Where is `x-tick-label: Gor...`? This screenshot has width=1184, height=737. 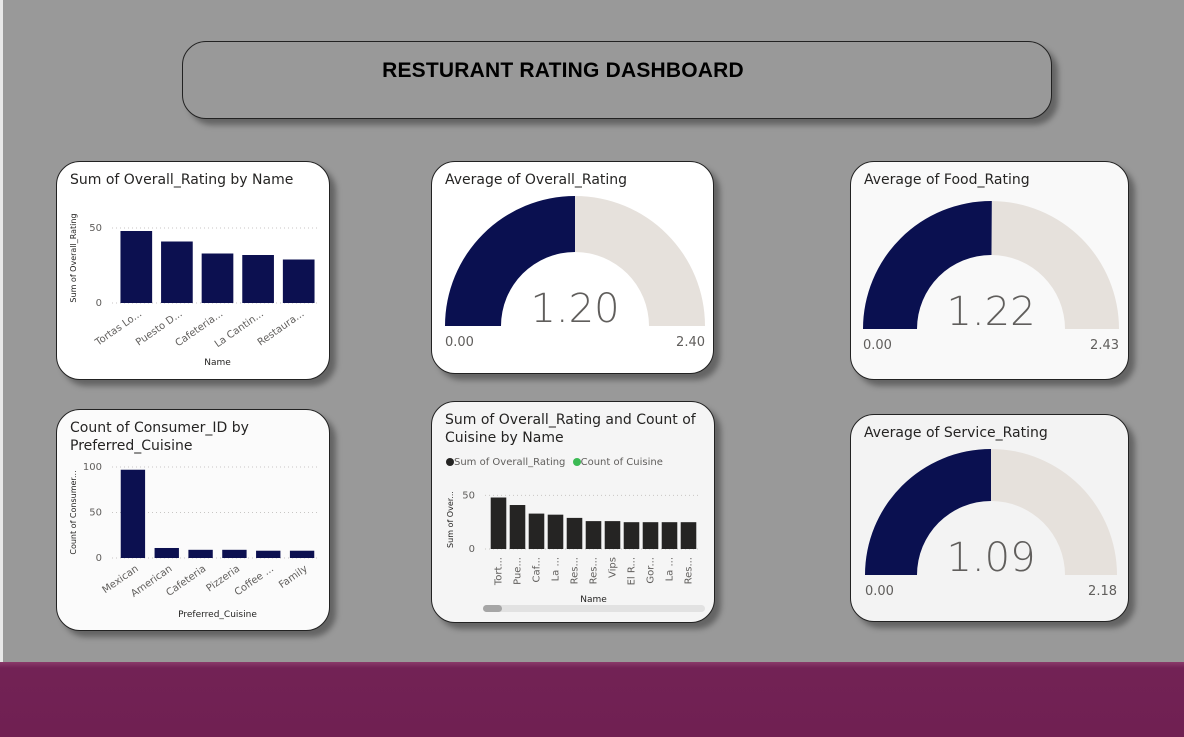 x-tick-label: Gor... is located at coordinates (651, 570).